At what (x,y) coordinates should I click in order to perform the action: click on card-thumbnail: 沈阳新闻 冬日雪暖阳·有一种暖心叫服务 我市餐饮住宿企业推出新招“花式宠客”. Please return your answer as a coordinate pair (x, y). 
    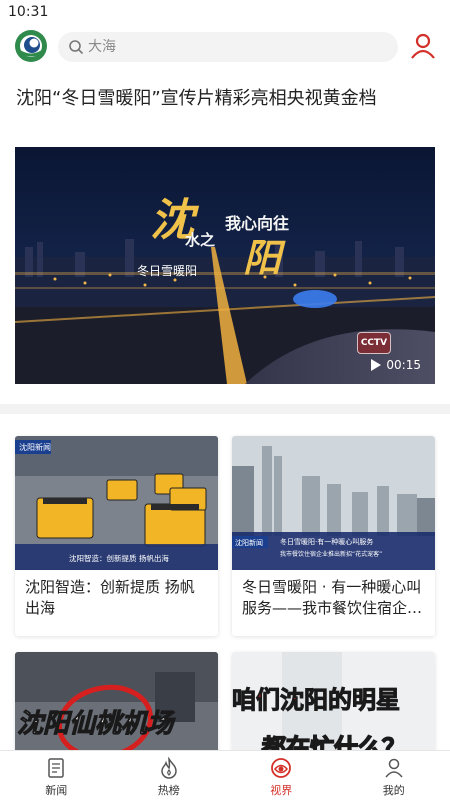
    Looking at the image, I should click on (333, 503).